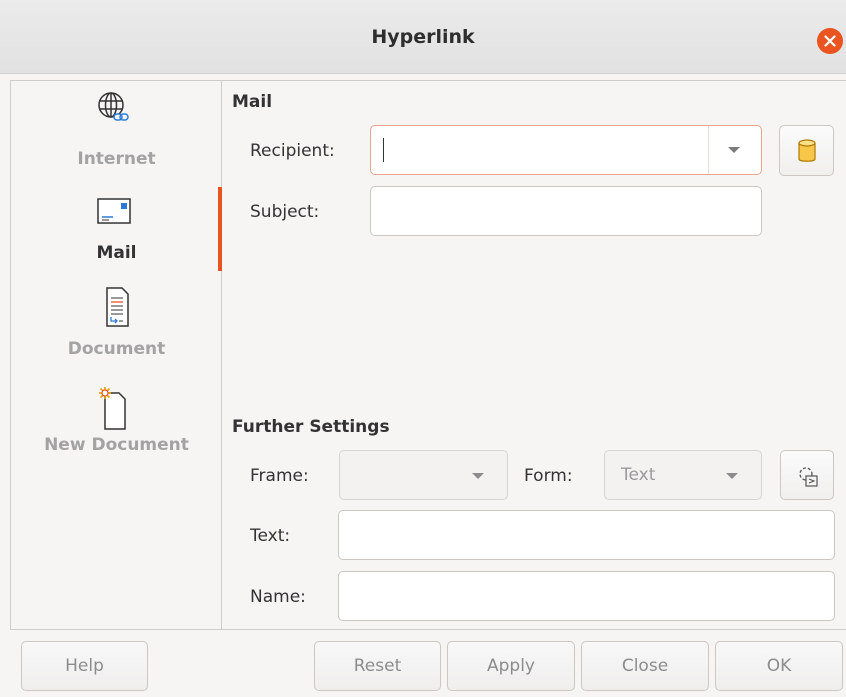  I want to click on recipient-label: Recipient:, so click(292, 151).